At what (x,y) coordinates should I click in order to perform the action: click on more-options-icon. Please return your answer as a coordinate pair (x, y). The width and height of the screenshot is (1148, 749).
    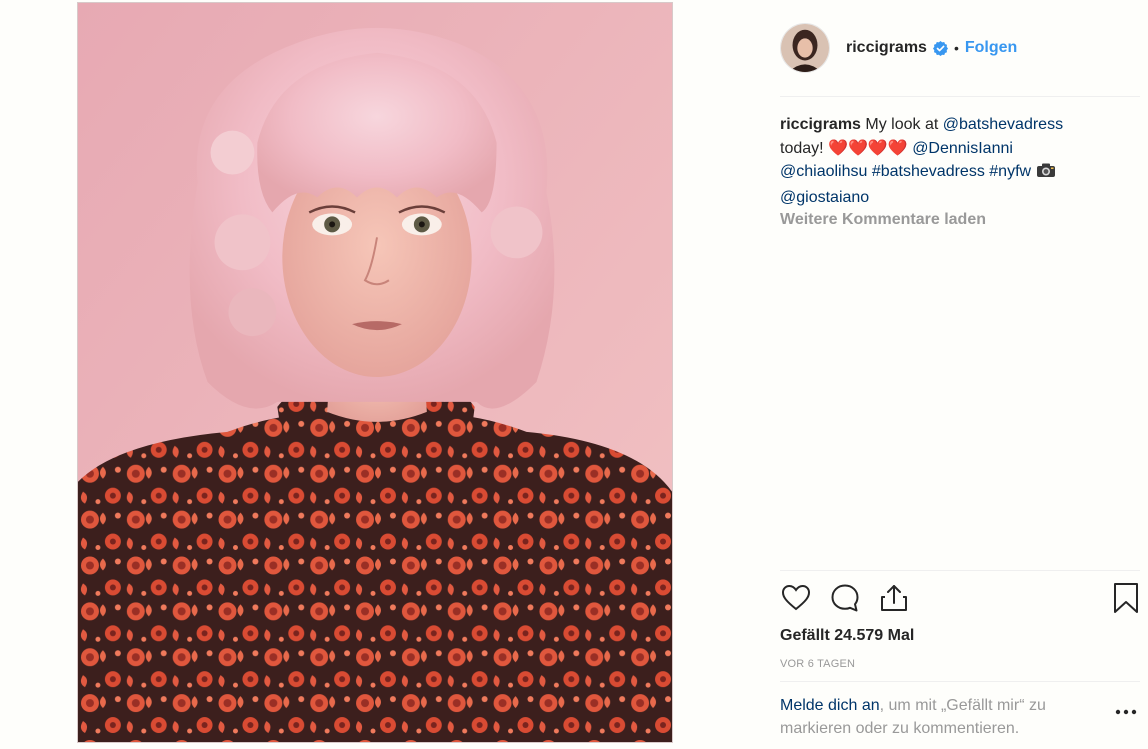
    Looking at the image, I should click on (1126, 710).